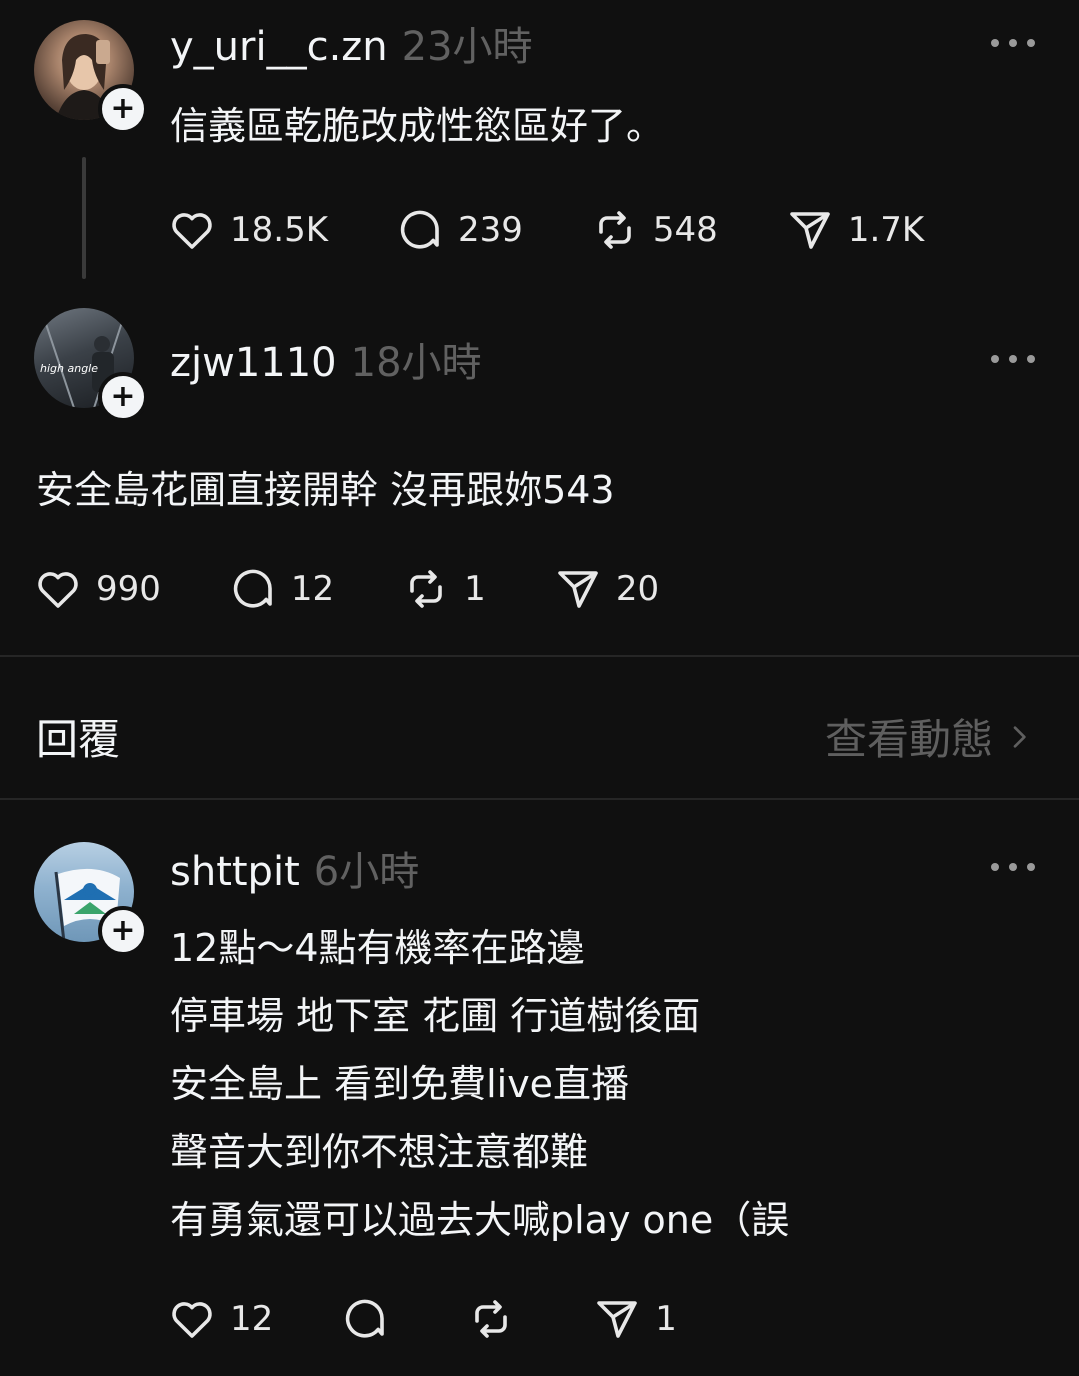  I want to click on repost-button: 1, so click(444, 589).